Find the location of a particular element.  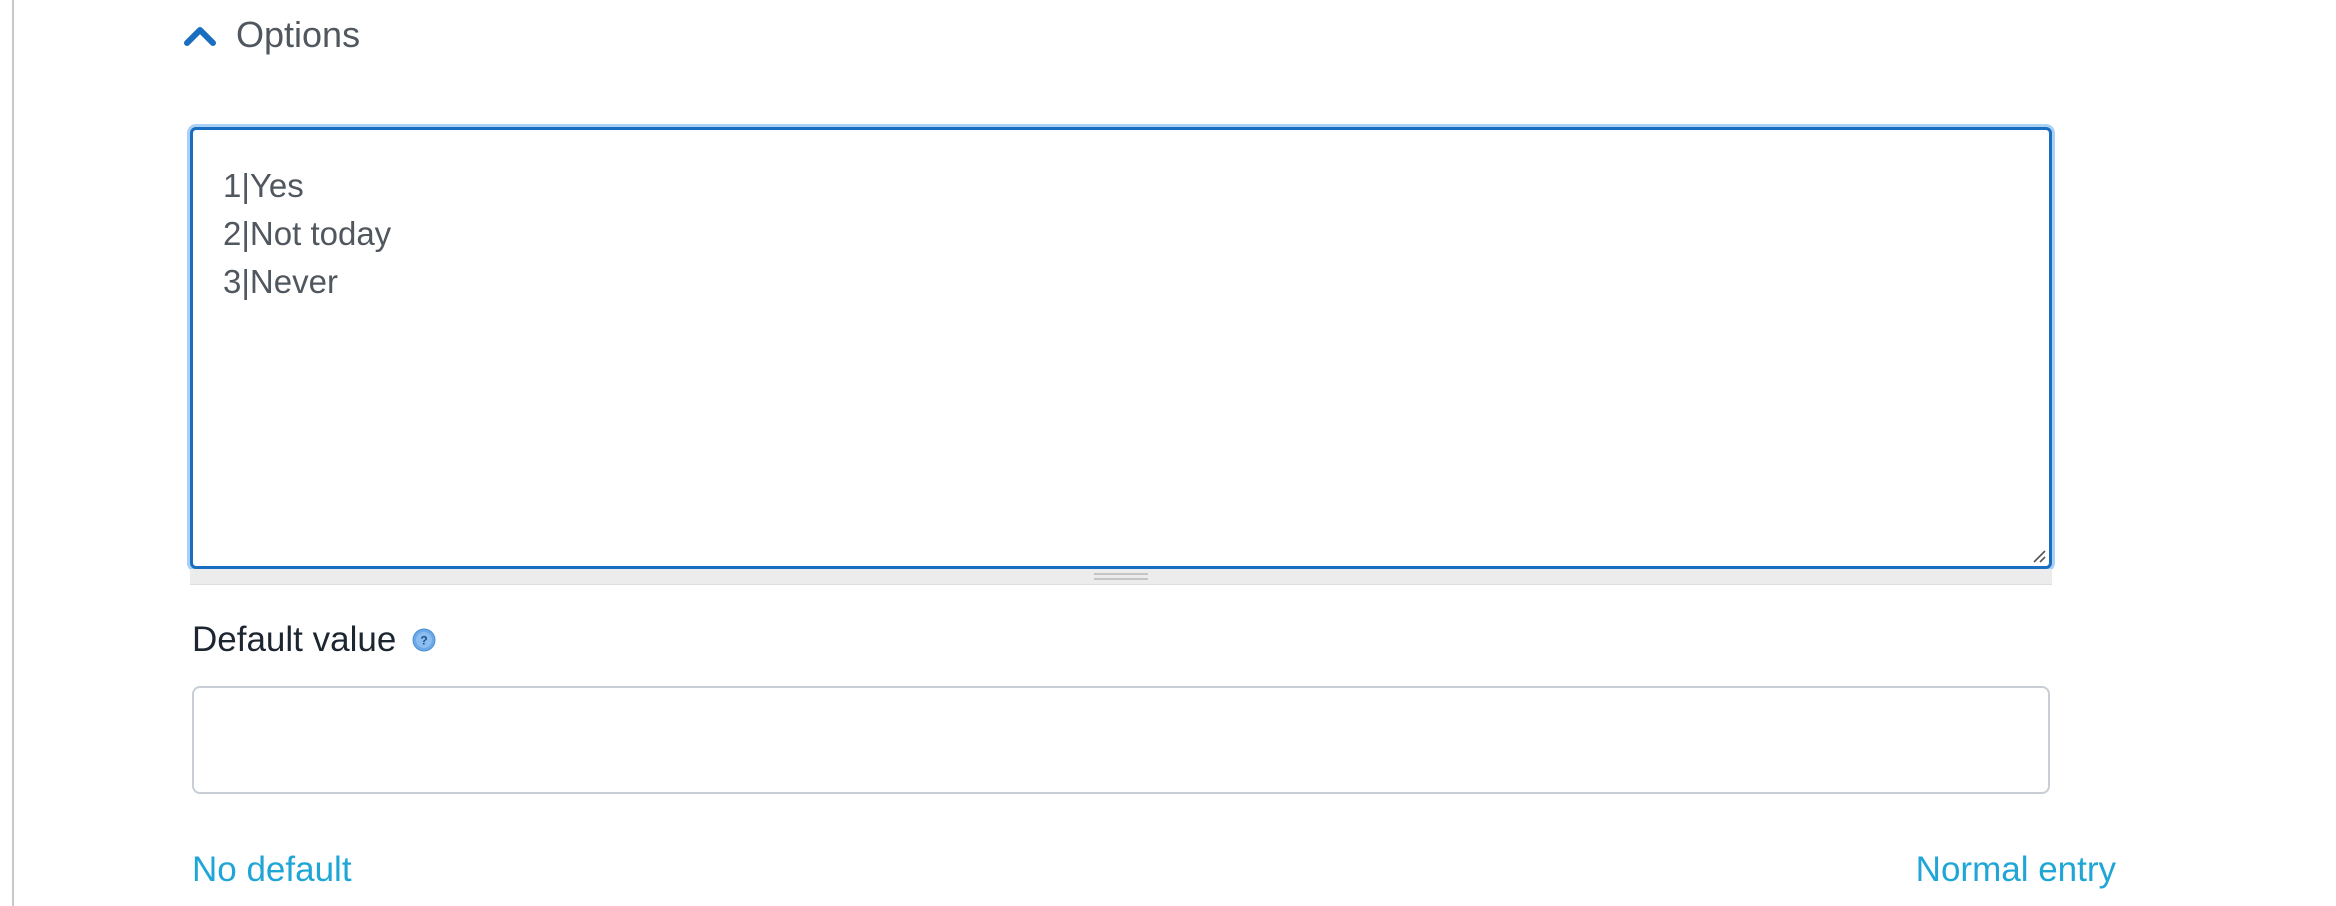

textarea-grabber is located at coordinates (1121, 577).